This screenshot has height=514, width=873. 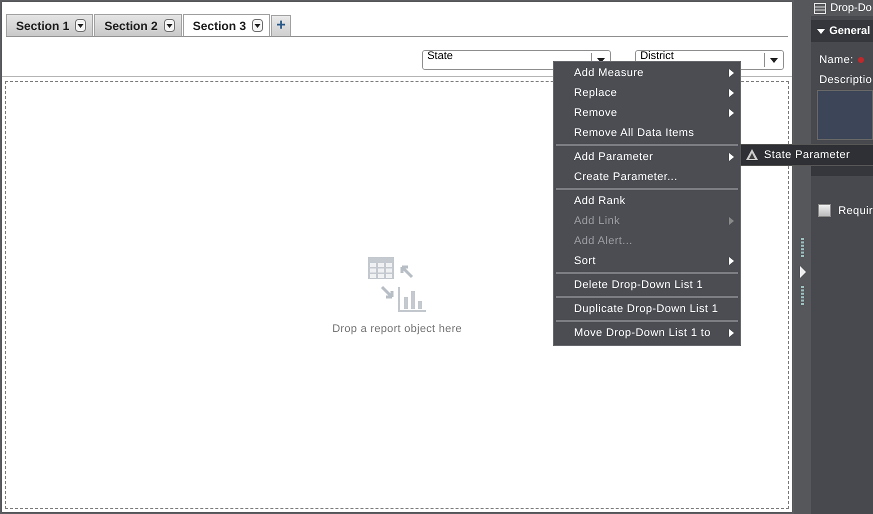 I want to click on required-label: Requir, so click(x=855, y=210).